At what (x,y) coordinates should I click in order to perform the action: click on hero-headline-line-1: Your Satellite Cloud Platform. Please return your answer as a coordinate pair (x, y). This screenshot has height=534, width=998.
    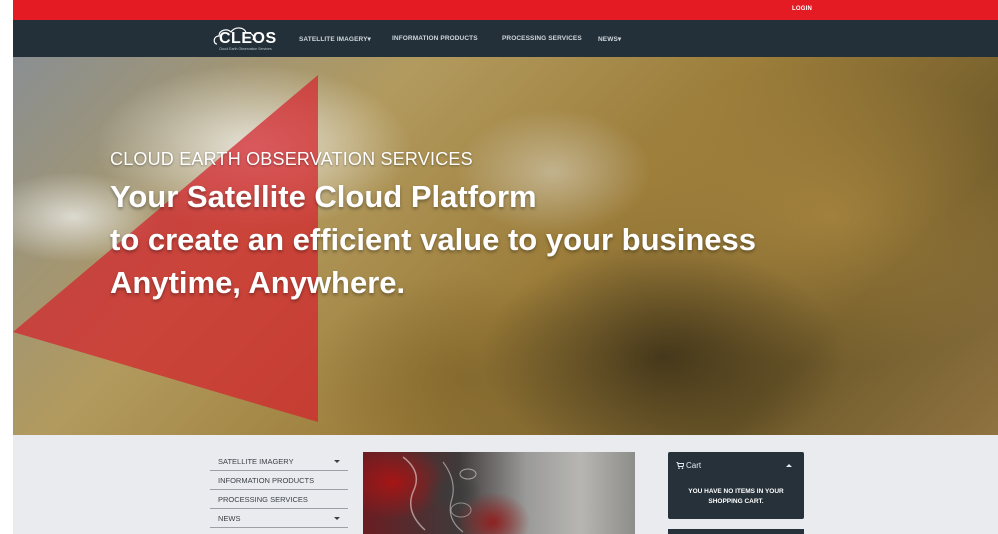
    Looking at the image, I should click on (323, 196).